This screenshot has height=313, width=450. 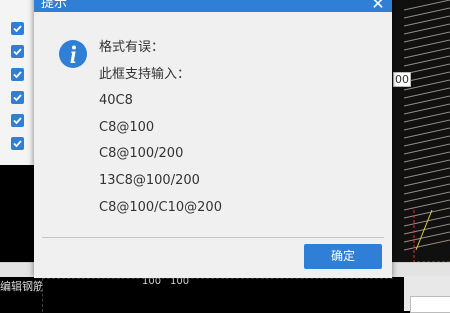 What do you see at coordinates (213, 6) in the screenshot?
I see `dialog-titlebar: 提示 ✕` at bounding box center [213, 6].